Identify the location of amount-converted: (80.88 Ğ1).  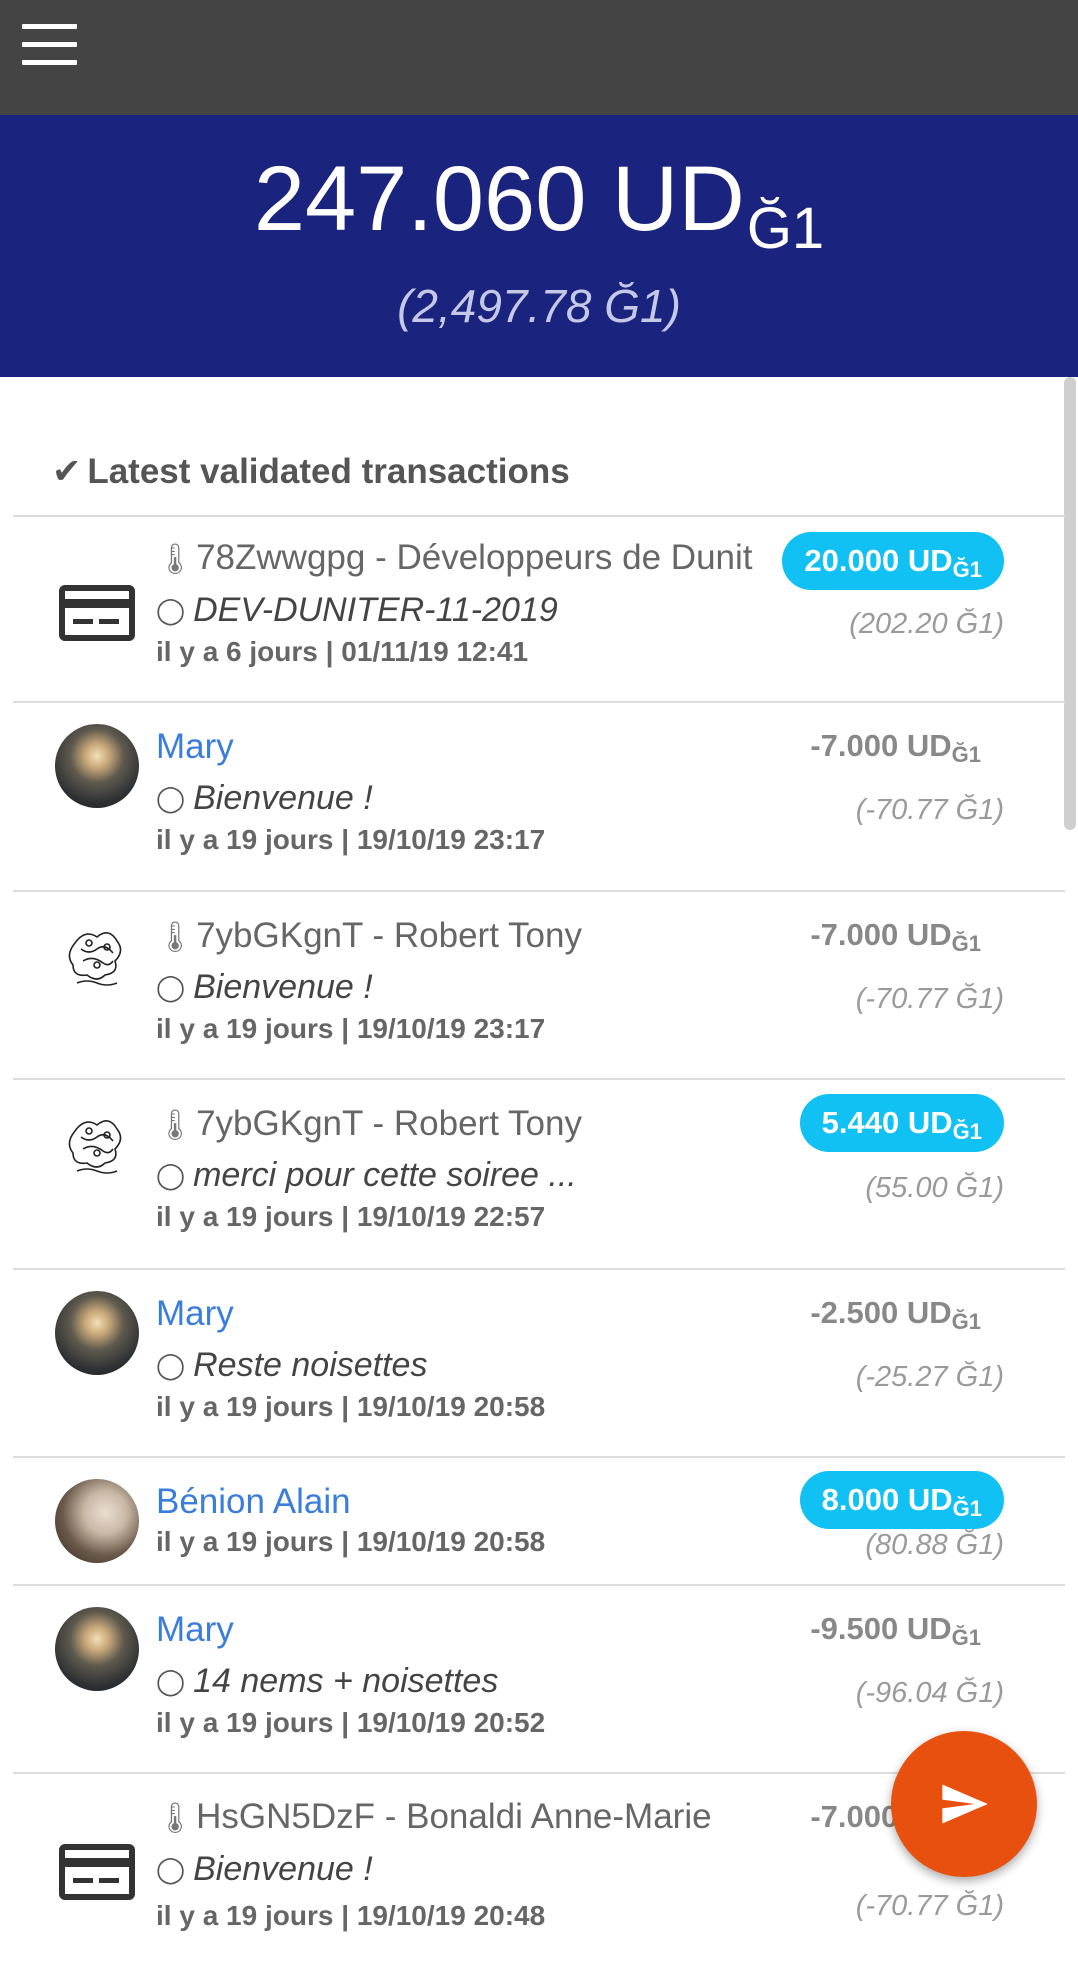
(934, 1545).